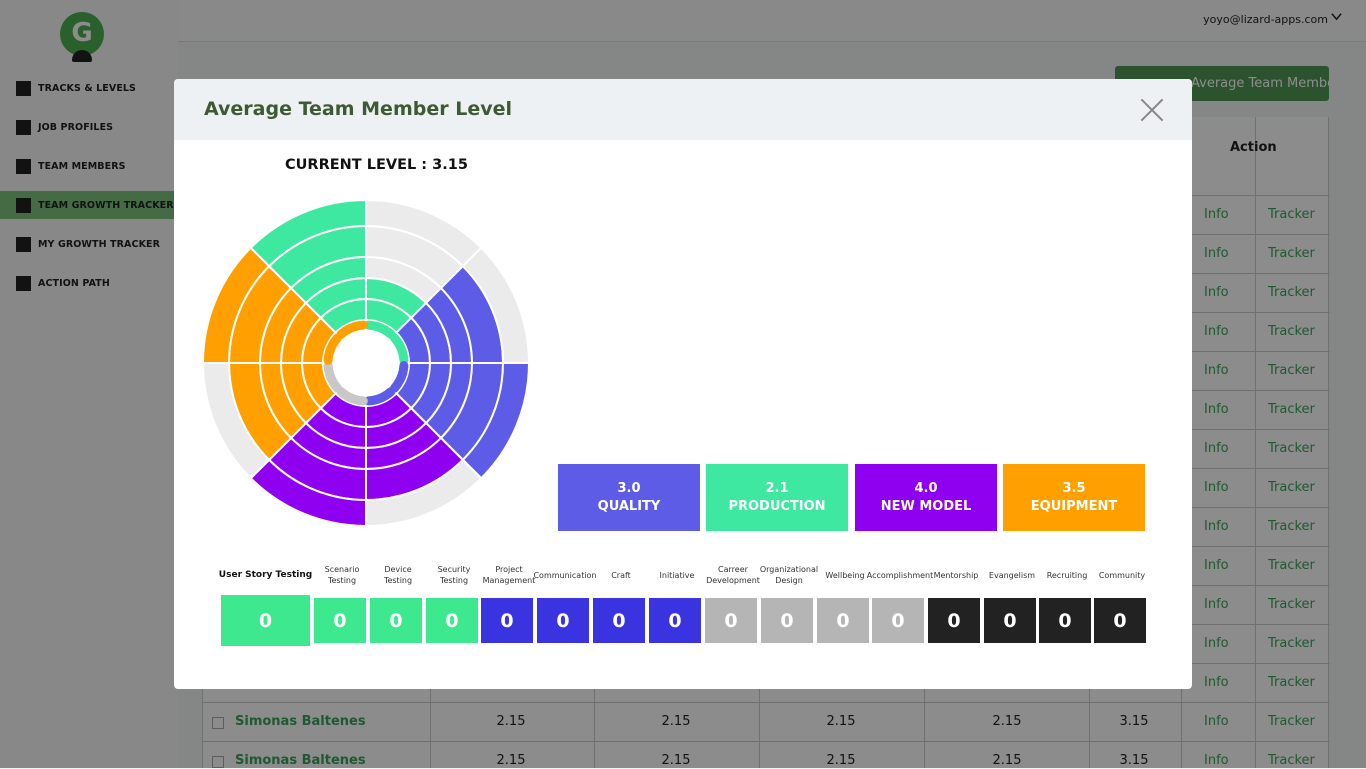 Image resolution: width=1366 pixels, height=769 pixels. What do you see at coordinates (358, 109) in the screenshot?
I see `modal-title: Average Team Member Level` at bounding box center [358, 109].